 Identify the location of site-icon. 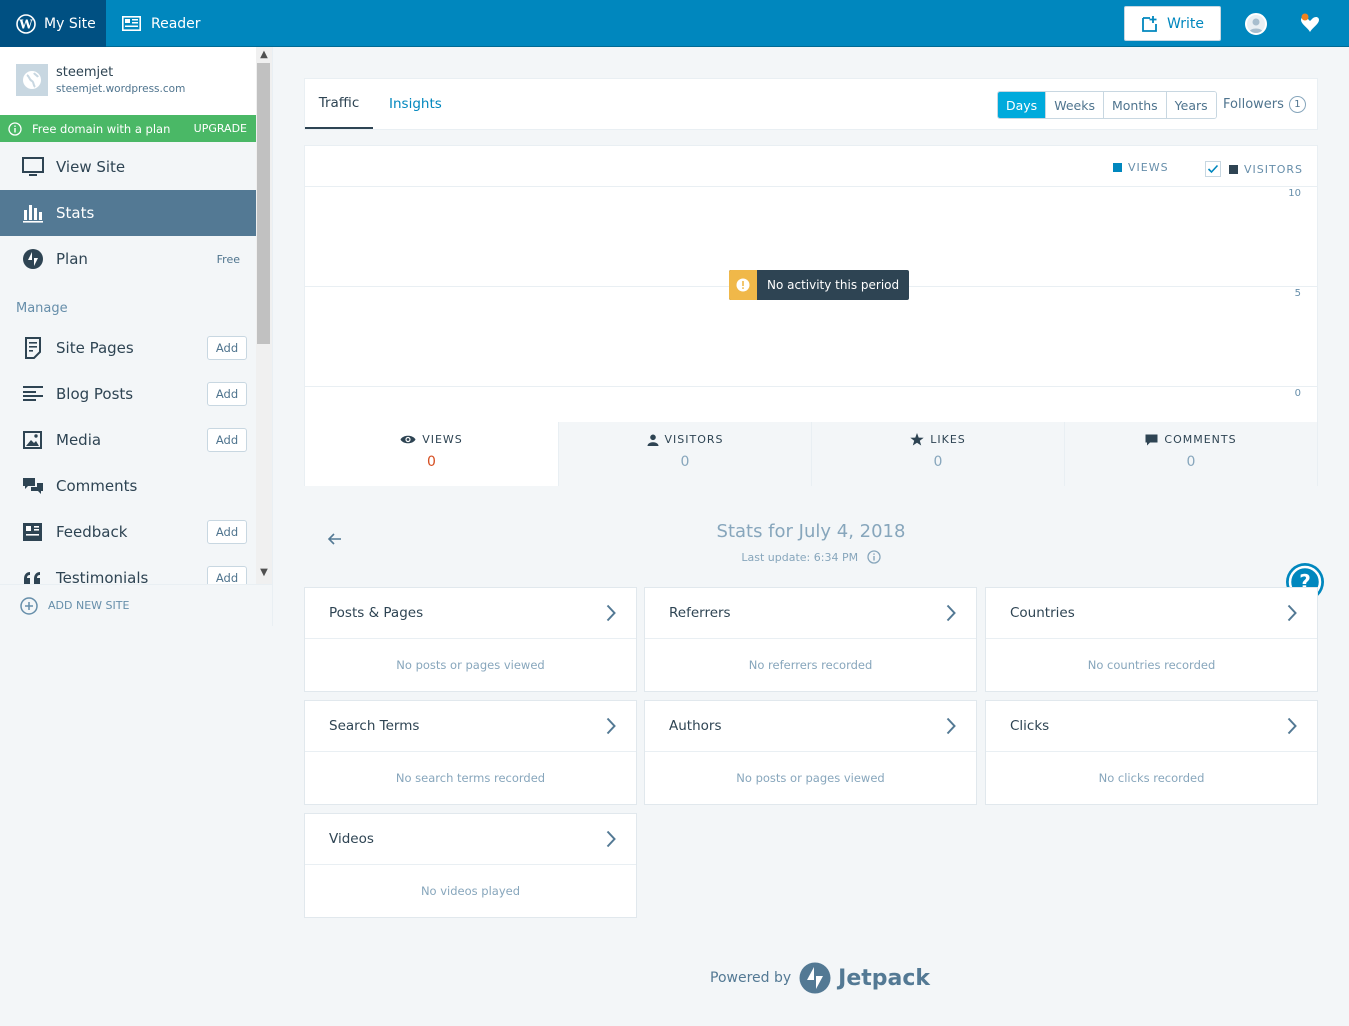
(32, 80).